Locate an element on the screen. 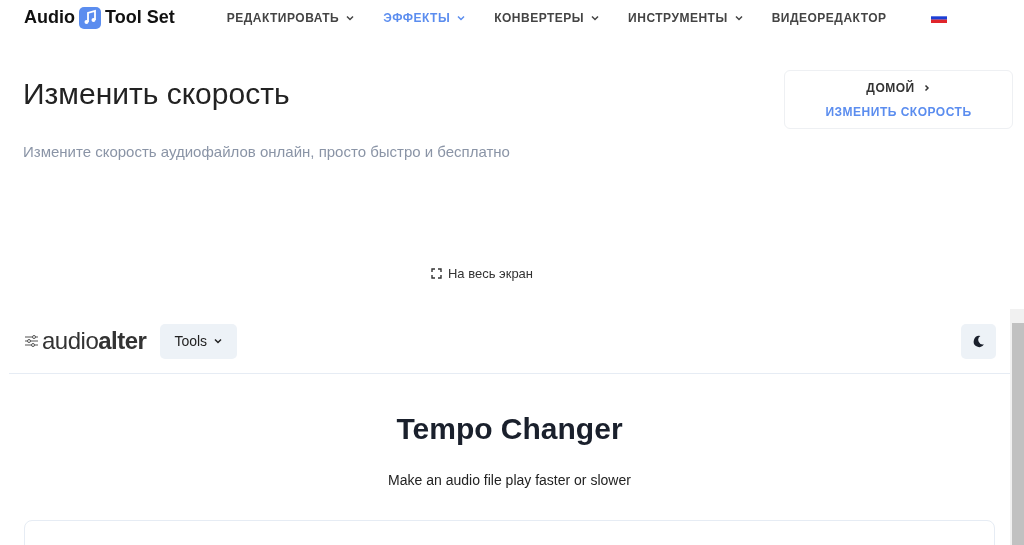 The image size is (1024, 545). dark-mode-button is located at coordinates (978, 341).